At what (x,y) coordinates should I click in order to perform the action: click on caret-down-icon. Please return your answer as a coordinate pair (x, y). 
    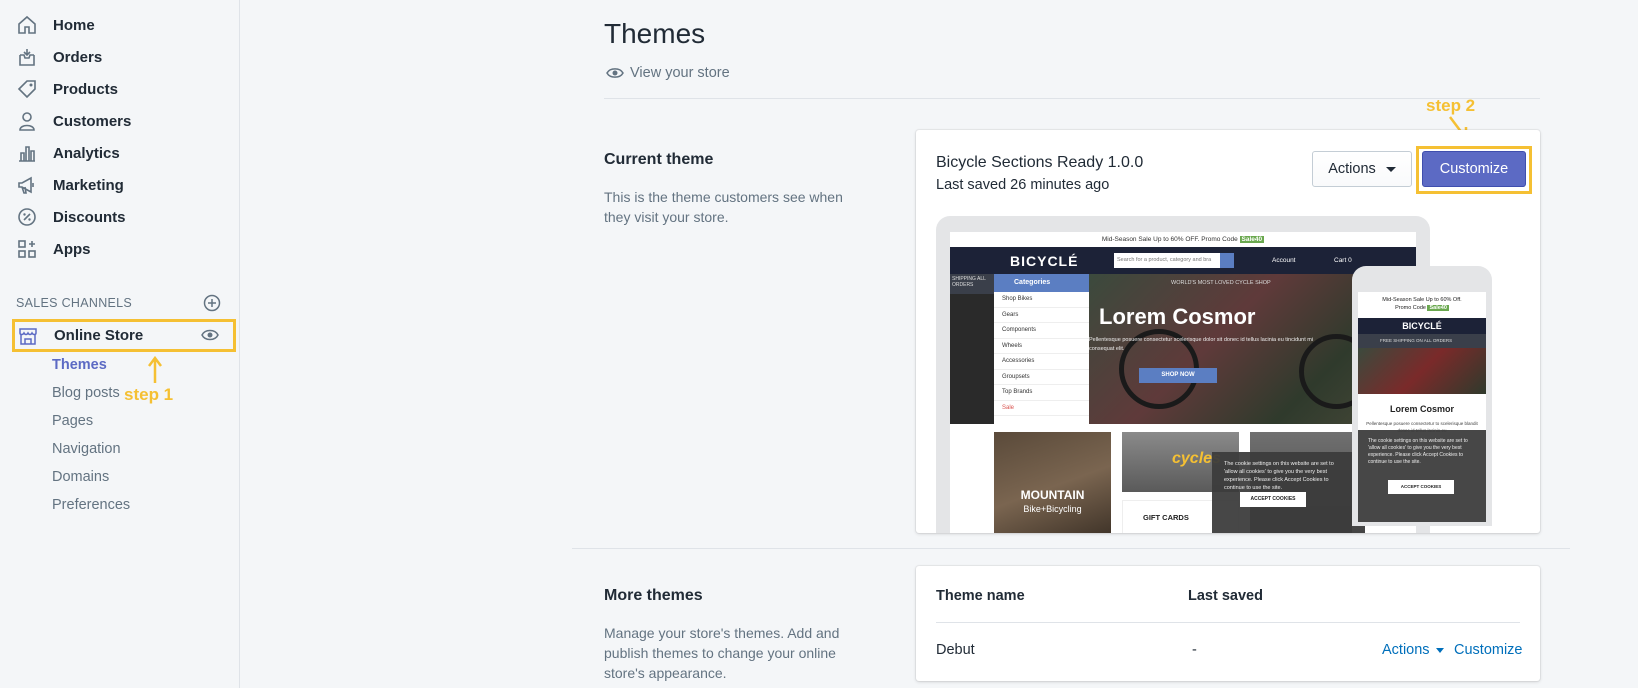
    Looking at the image, I should click on (1439, 650).